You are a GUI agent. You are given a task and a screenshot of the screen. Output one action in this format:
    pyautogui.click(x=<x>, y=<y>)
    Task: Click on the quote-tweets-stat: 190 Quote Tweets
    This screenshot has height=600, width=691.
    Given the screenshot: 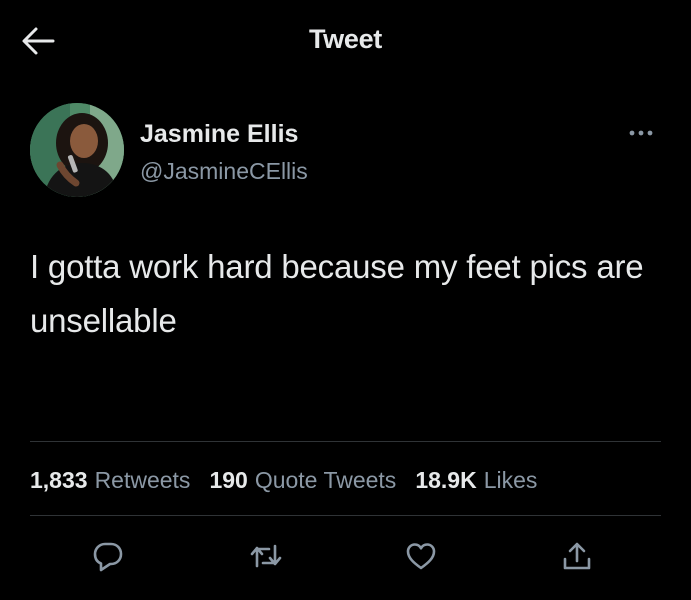 What is the action you would take?
    pyautogui.click(x=302, y=480)
    